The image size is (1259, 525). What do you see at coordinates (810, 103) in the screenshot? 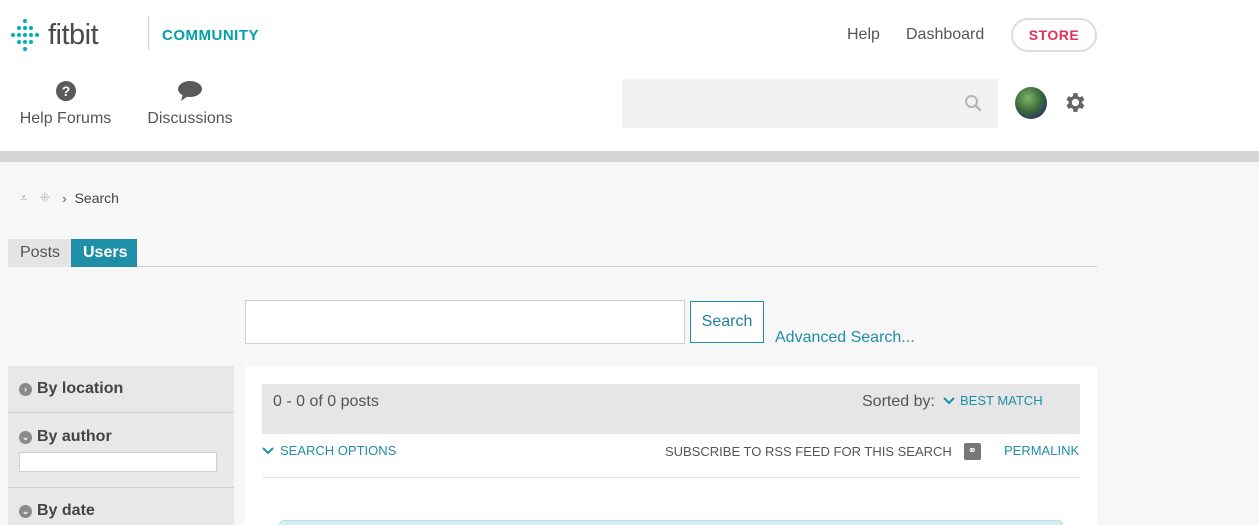
I see `site-search-input` at bounding box center [810, 103].